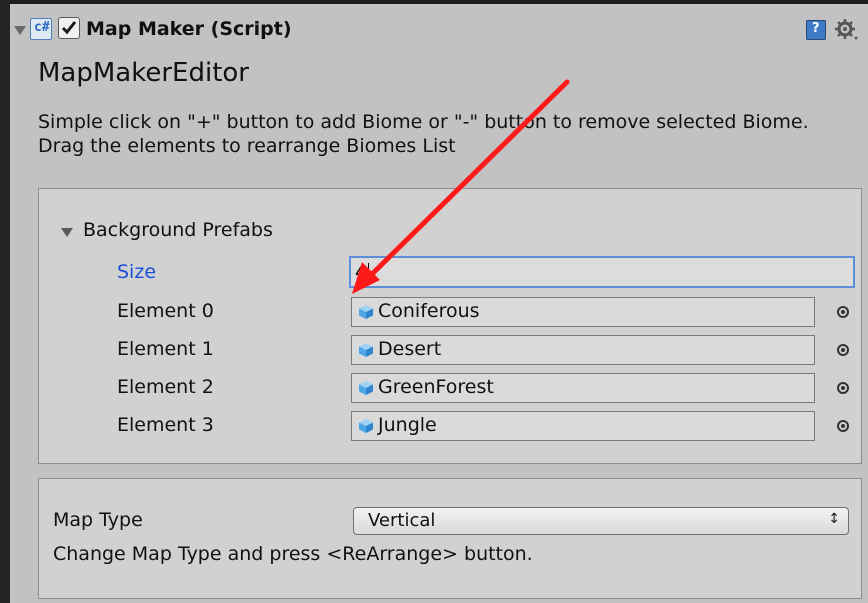 The image size is (868, 603). I want to click on script-icon-glyph: c#, so click(42, 27).